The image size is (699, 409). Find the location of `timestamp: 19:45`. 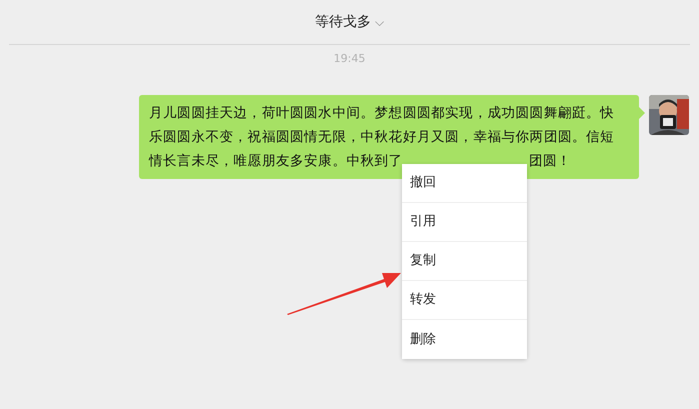

timestamp: 19:45 is located at coordinates (350, 58).